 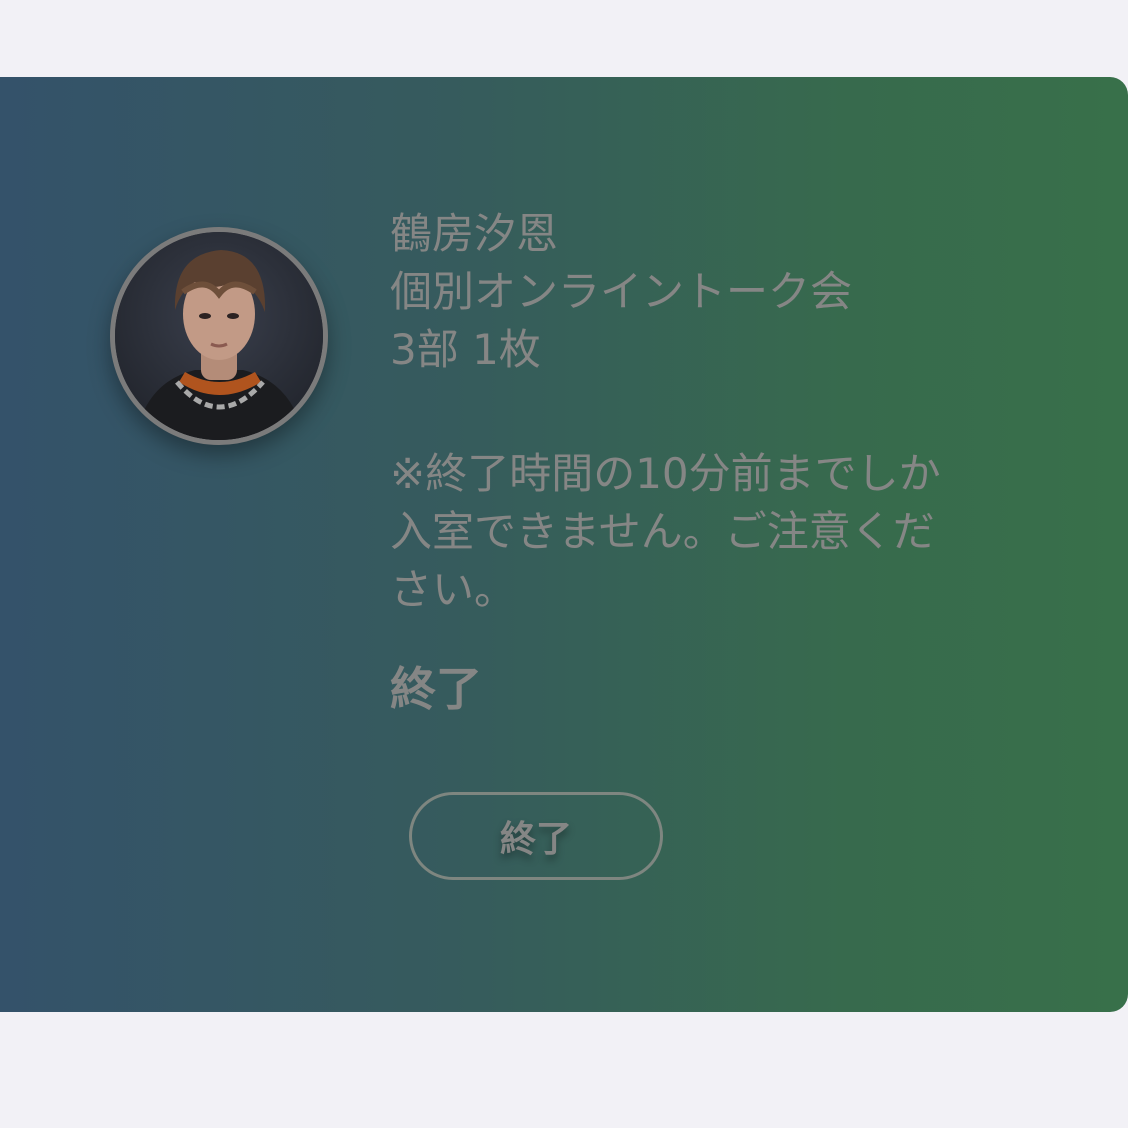 I want to click on event-name: 個別オンライントーク会, so click(x=621, y=291).